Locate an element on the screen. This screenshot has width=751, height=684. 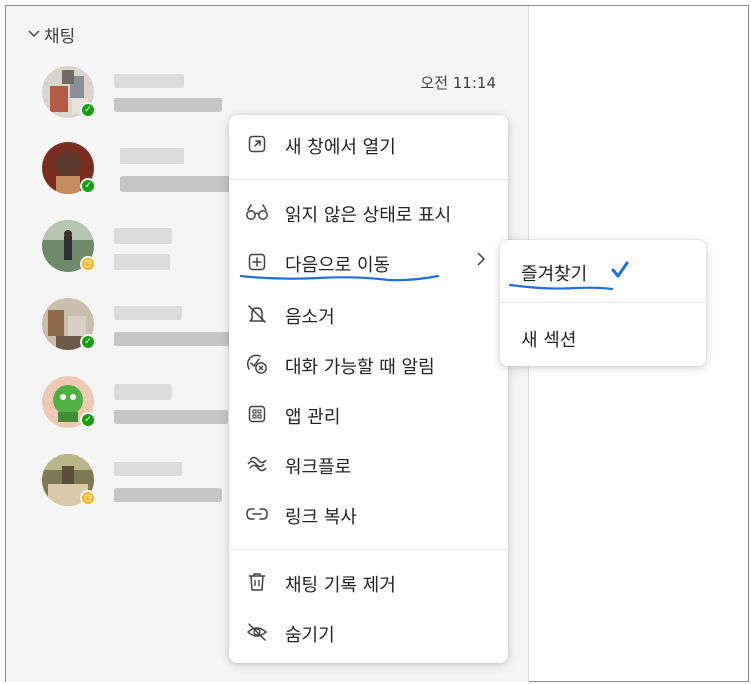
eye-off-icon is located at coordinates (257, 632).